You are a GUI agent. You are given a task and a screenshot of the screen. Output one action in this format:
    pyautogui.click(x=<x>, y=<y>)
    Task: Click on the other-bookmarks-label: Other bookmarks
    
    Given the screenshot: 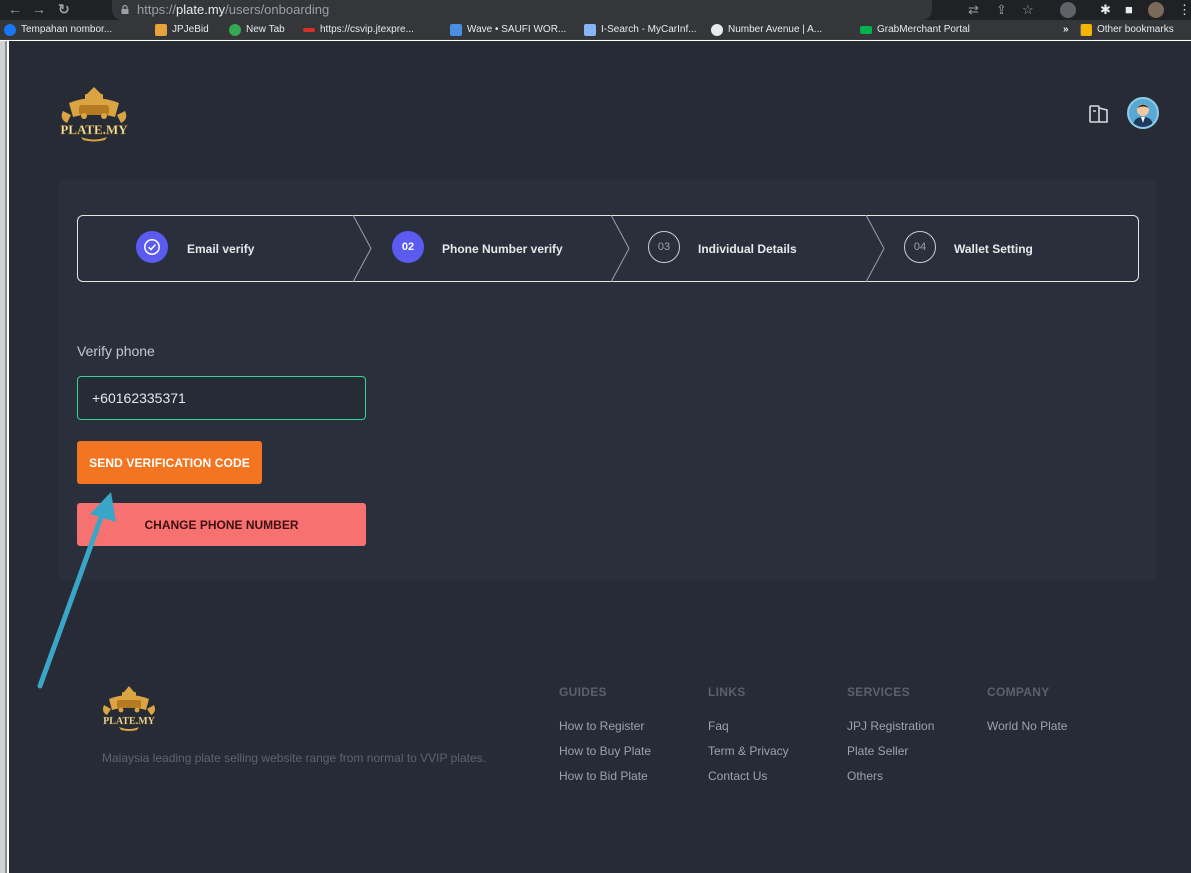 What is the action you would take?
    pyautogui.click(x=1135, y=29)
    